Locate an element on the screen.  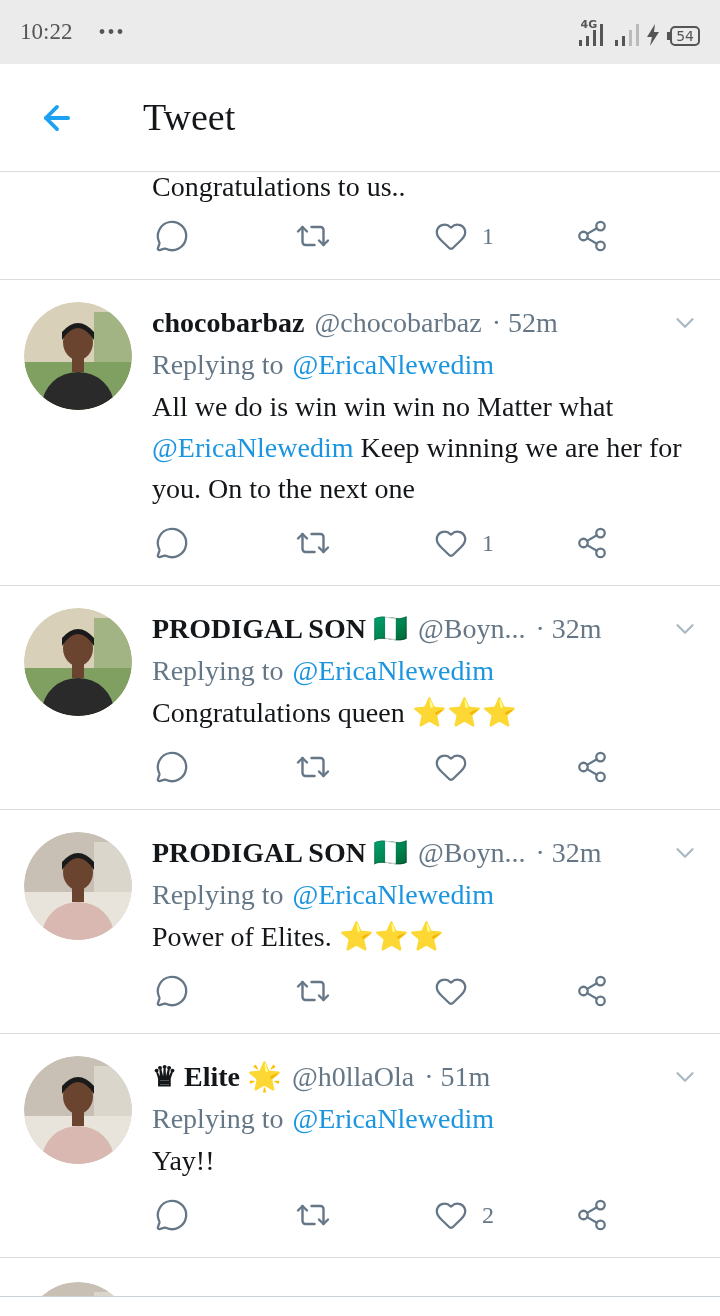
author-handle: @chocobarbaz is located at coordinates (398, 323).